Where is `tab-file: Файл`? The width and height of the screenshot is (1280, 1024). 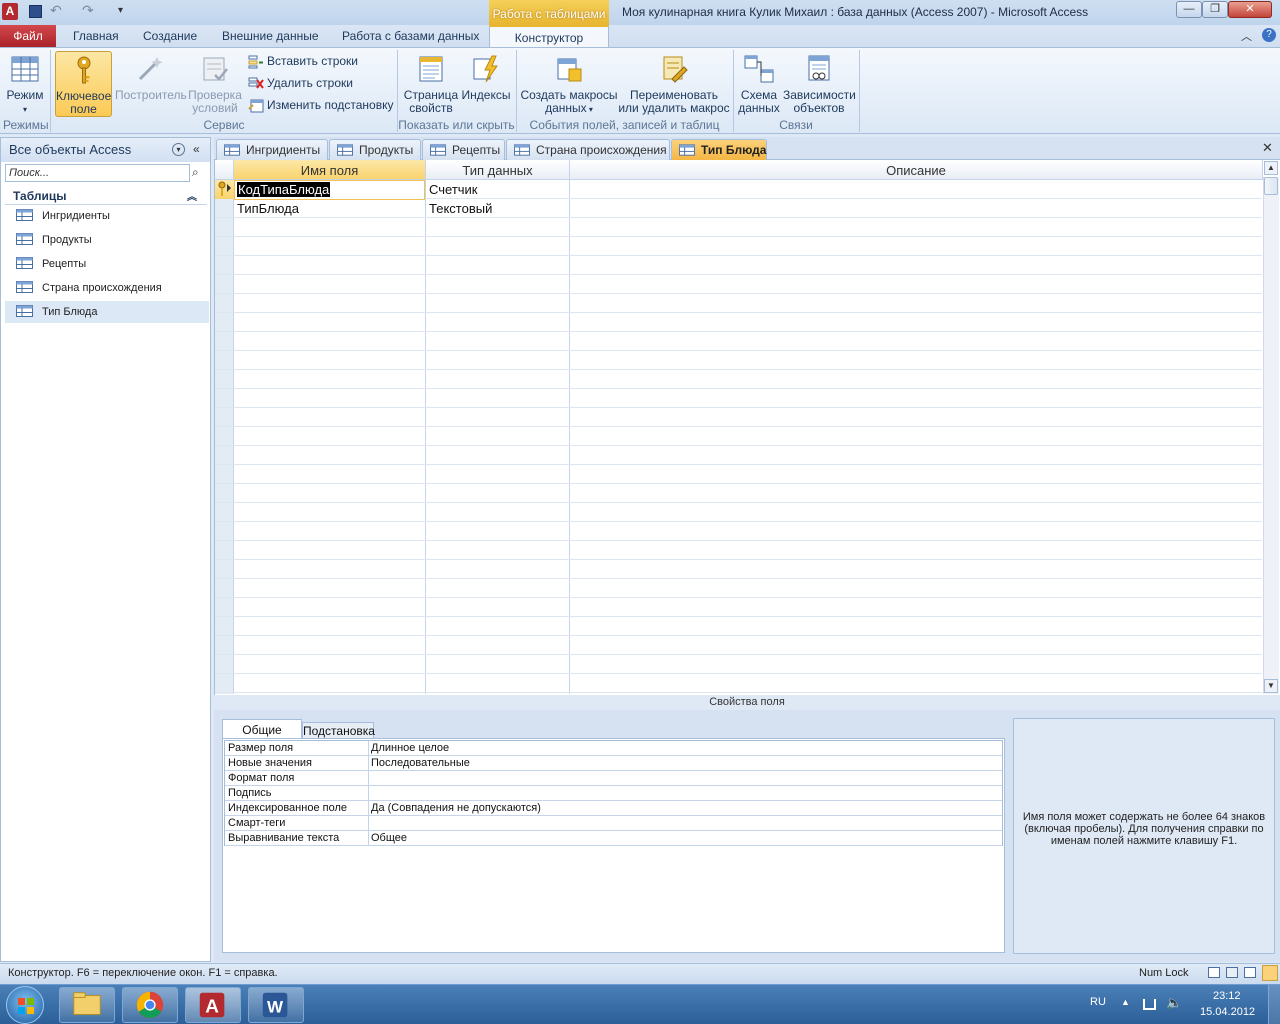 tab-file: Файл is located at coordinates (28, 36).